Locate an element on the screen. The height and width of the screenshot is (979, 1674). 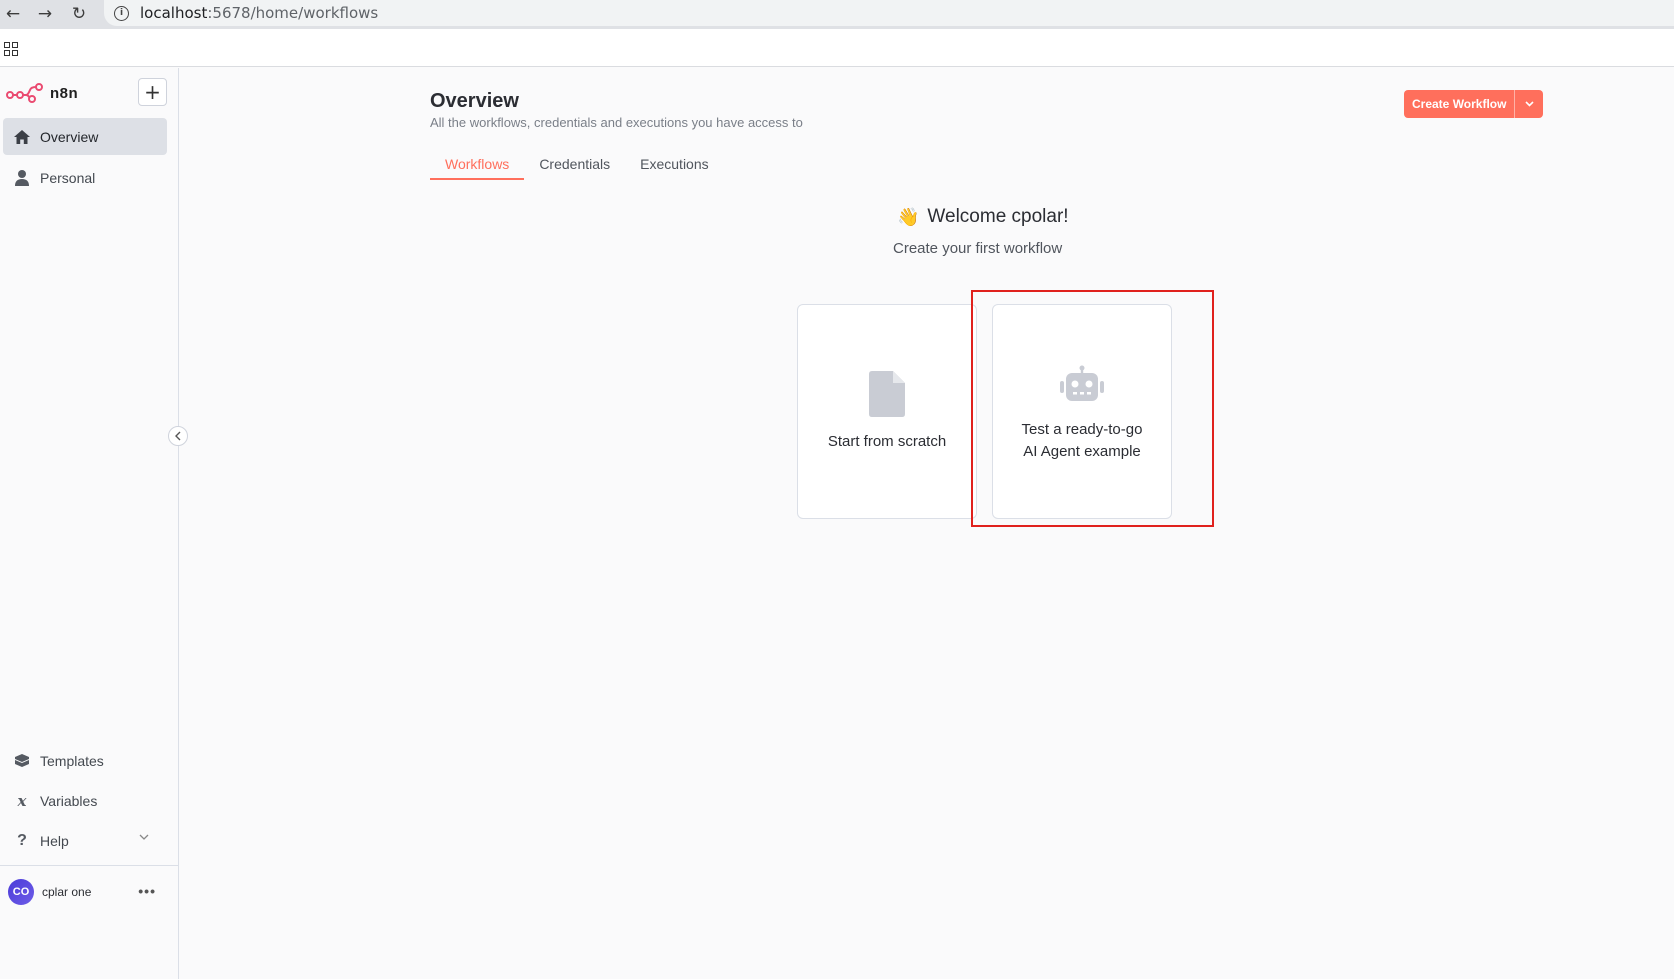
variable-icon: x is located at coordinates (22, 800).